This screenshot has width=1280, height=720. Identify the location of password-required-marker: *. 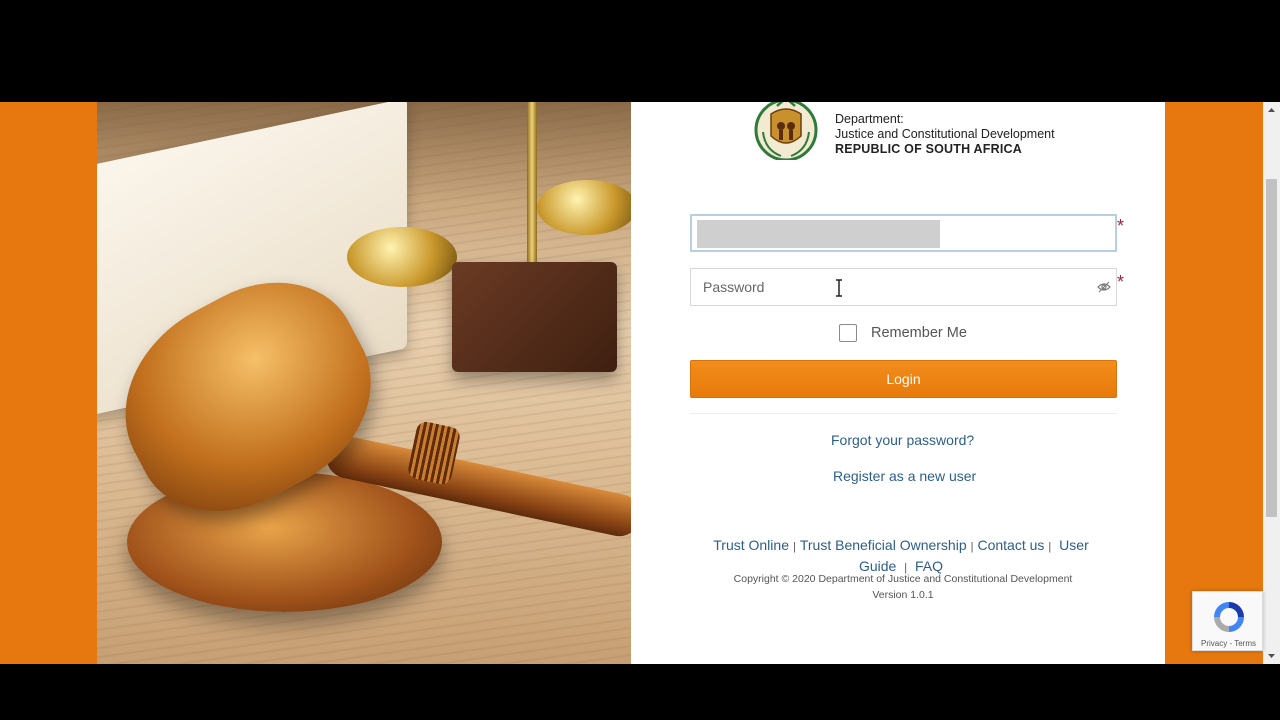
(1121, 282).